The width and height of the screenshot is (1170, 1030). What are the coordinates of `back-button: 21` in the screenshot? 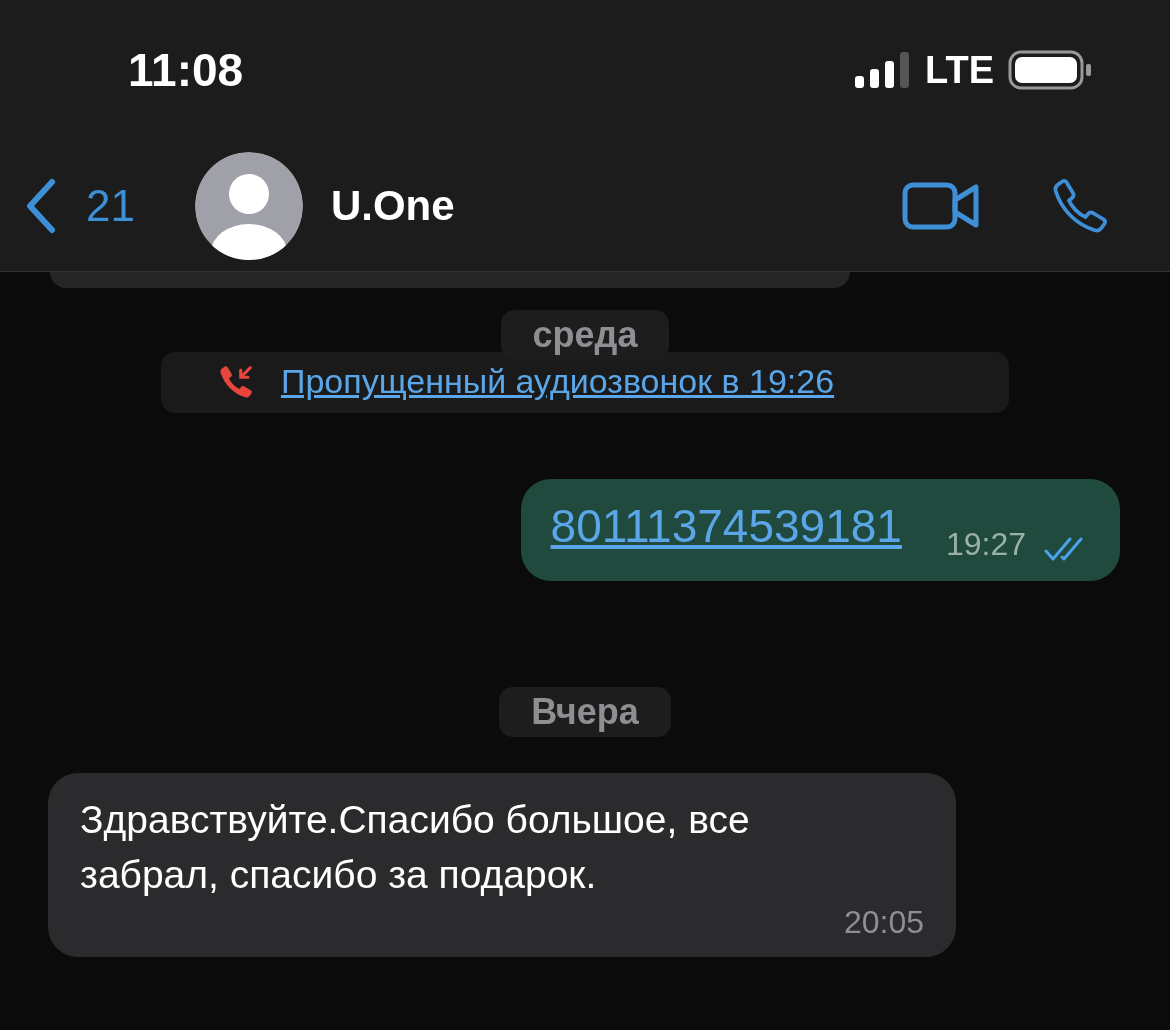 It's located at (79, 205).